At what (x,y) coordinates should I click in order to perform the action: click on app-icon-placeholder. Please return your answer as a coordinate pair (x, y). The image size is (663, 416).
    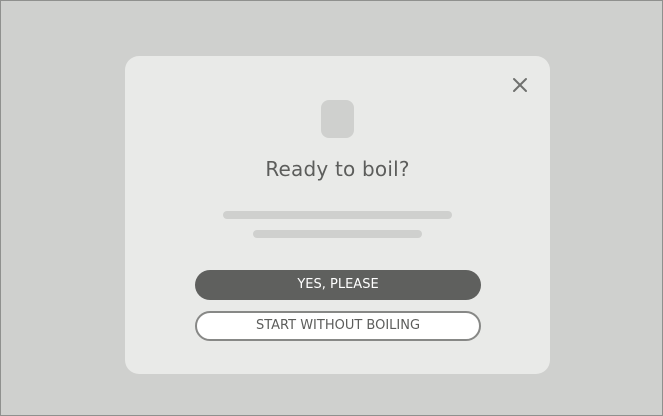
    Looking at the image, I should click on (337, 119).